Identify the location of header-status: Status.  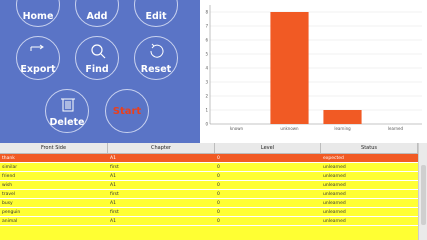
(369, 148).